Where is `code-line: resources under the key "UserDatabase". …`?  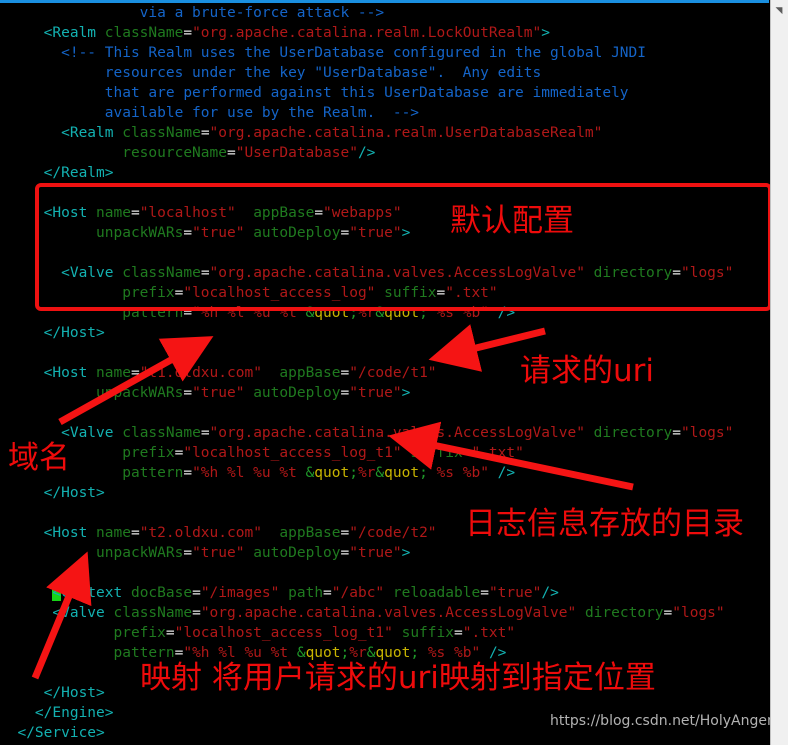
code-line: resources under the key "UserDatabase". … is located at coordinates (271, 73).